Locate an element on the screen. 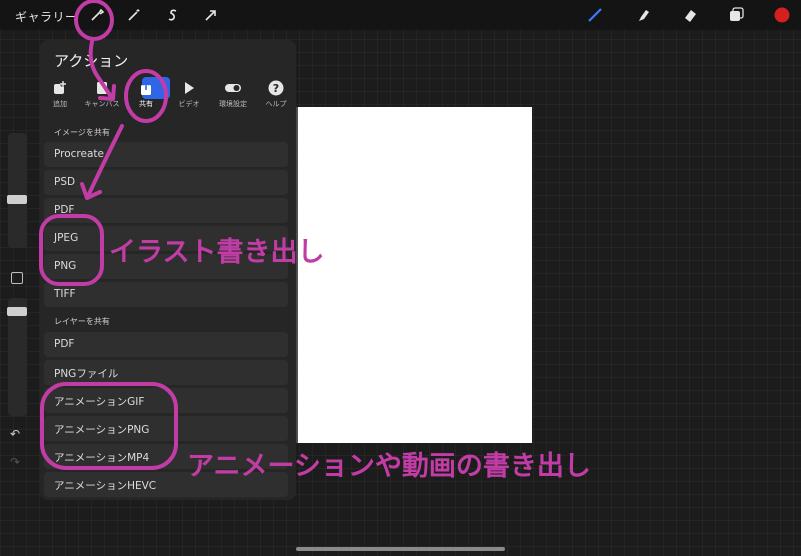 Image resolution: width=801 pixels, height=556 pixels. share-icon is located at coordinates (146, 87).